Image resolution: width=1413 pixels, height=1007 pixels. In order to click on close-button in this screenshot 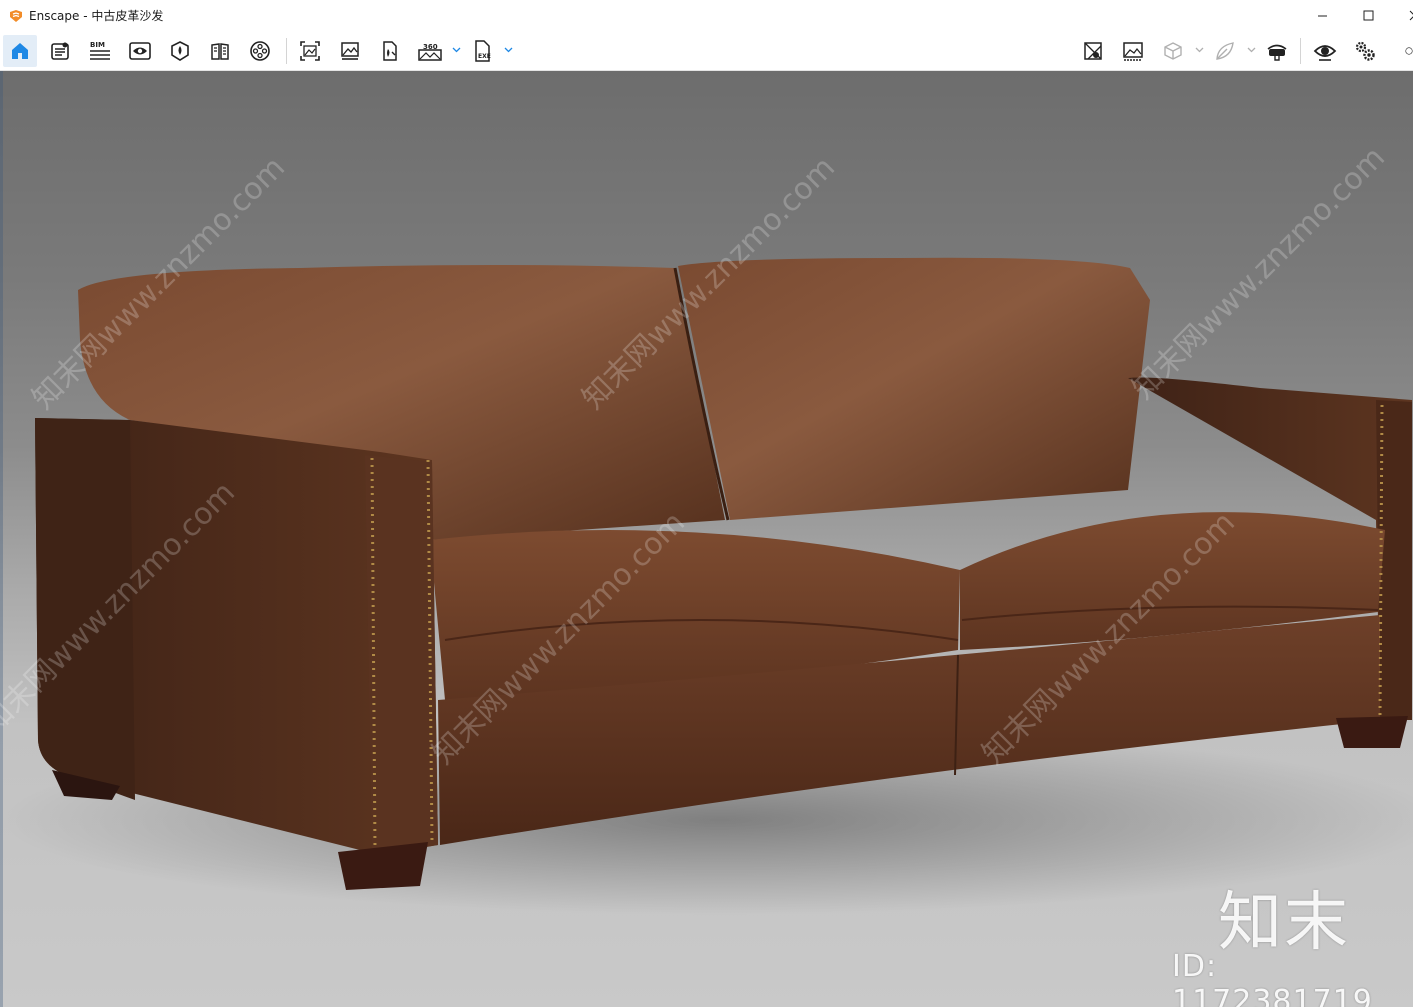, I will do `click(1402, 15)`.